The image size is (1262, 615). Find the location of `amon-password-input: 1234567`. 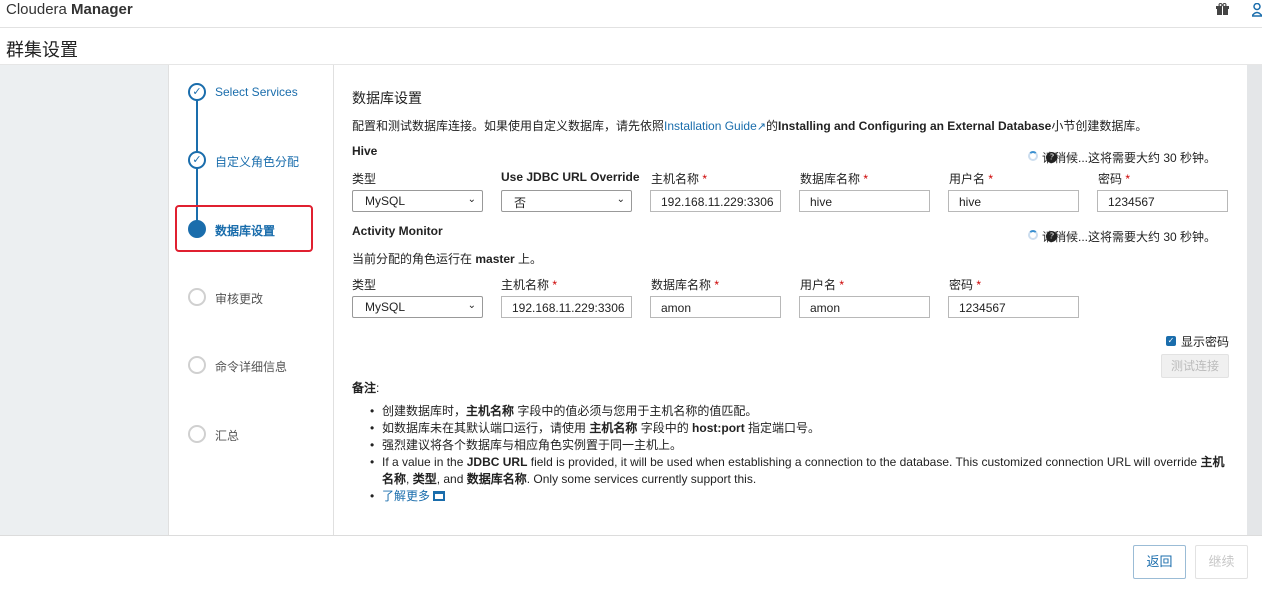

amon-password-input: 1234567 is located at coordinates (1013, 307).